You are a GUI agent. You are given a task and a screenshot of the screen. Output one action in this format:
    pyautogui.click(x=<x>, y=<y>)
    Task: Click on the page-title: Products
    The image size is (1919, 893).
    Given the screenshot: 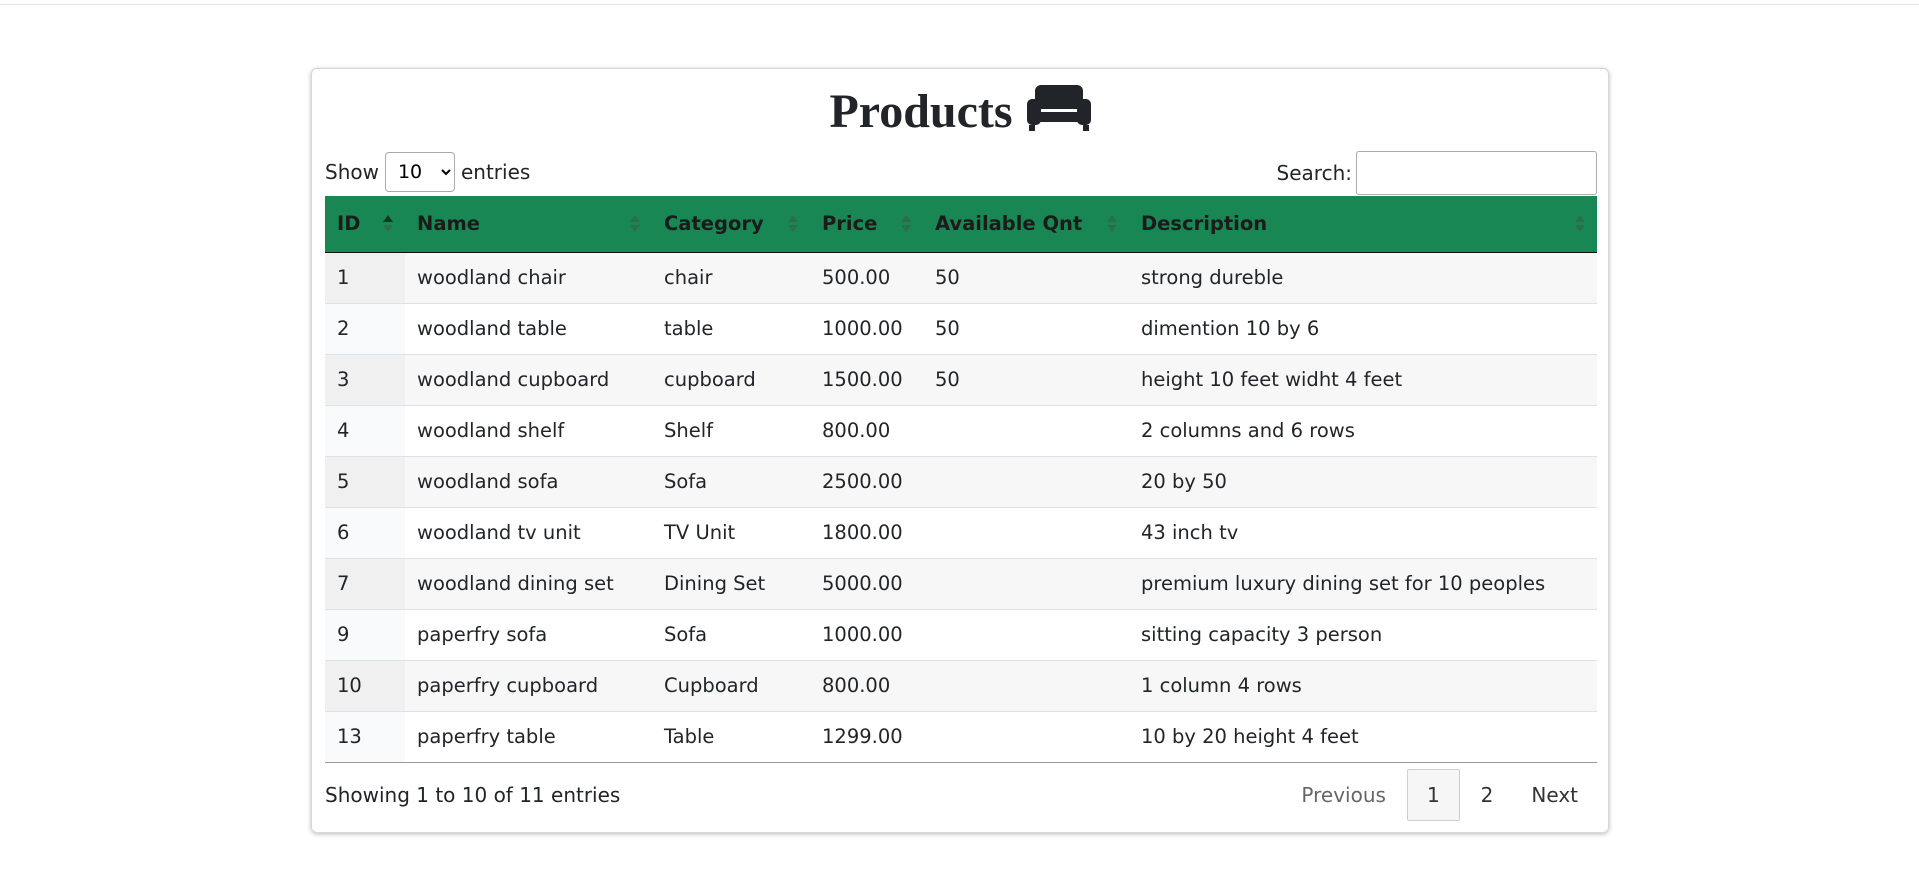 What is the action you would take?
    pyautogui.click(x=960, y=112)
    